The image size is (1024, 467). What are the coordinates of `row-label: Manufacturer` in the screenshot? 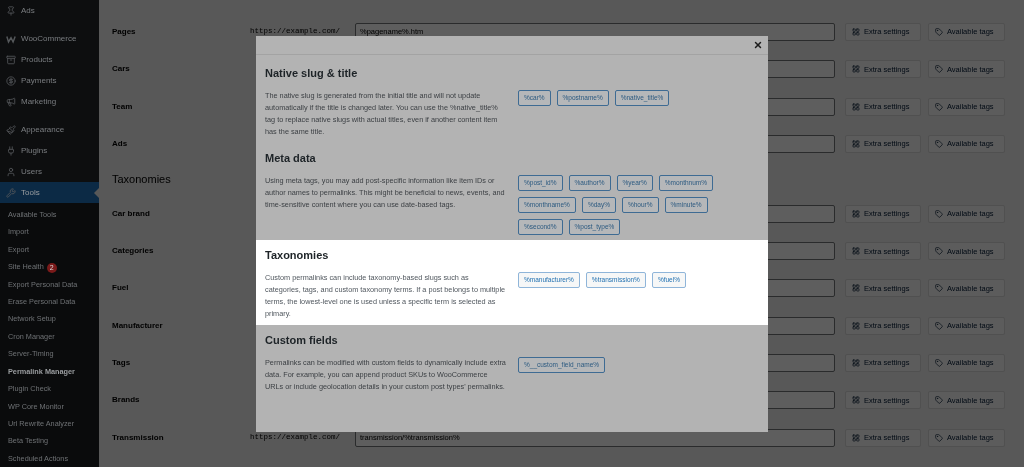 It's located at (138, 325).